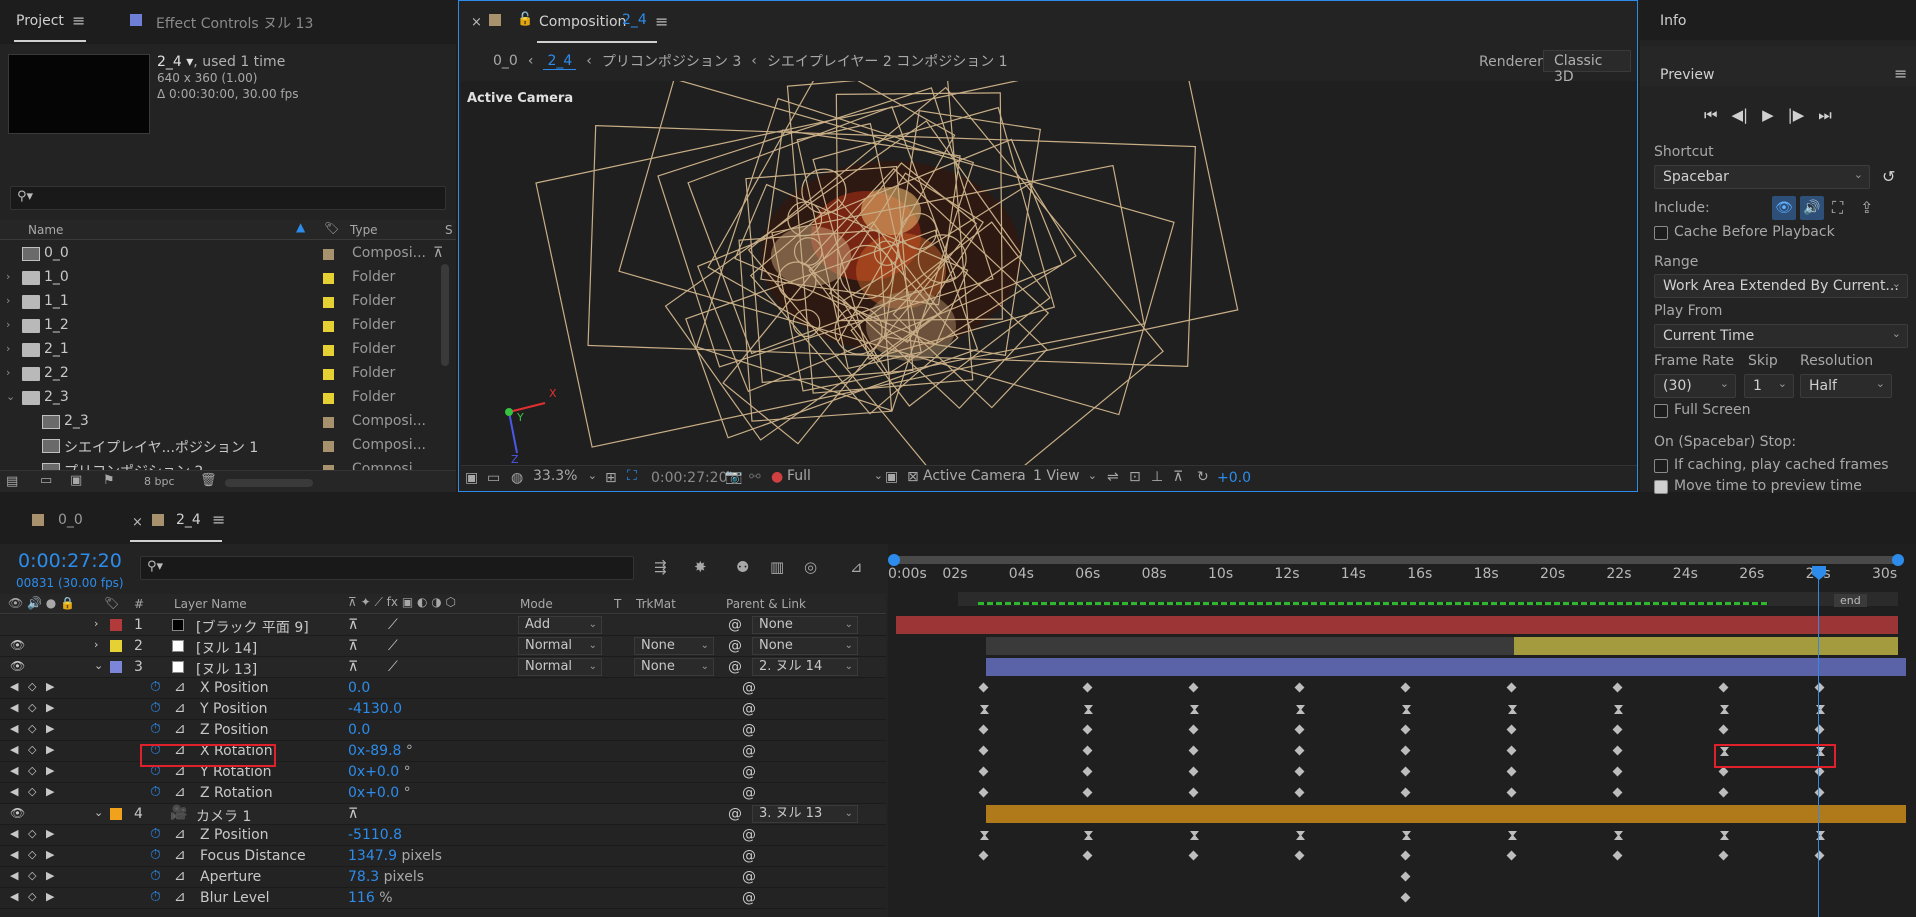 This screenshot has height=917, width=1916. What do you see at coordinates (674, 667) in the screenshot?
I see `trkmat-dropdown: None ⌄` at bounding box center [674, 667].